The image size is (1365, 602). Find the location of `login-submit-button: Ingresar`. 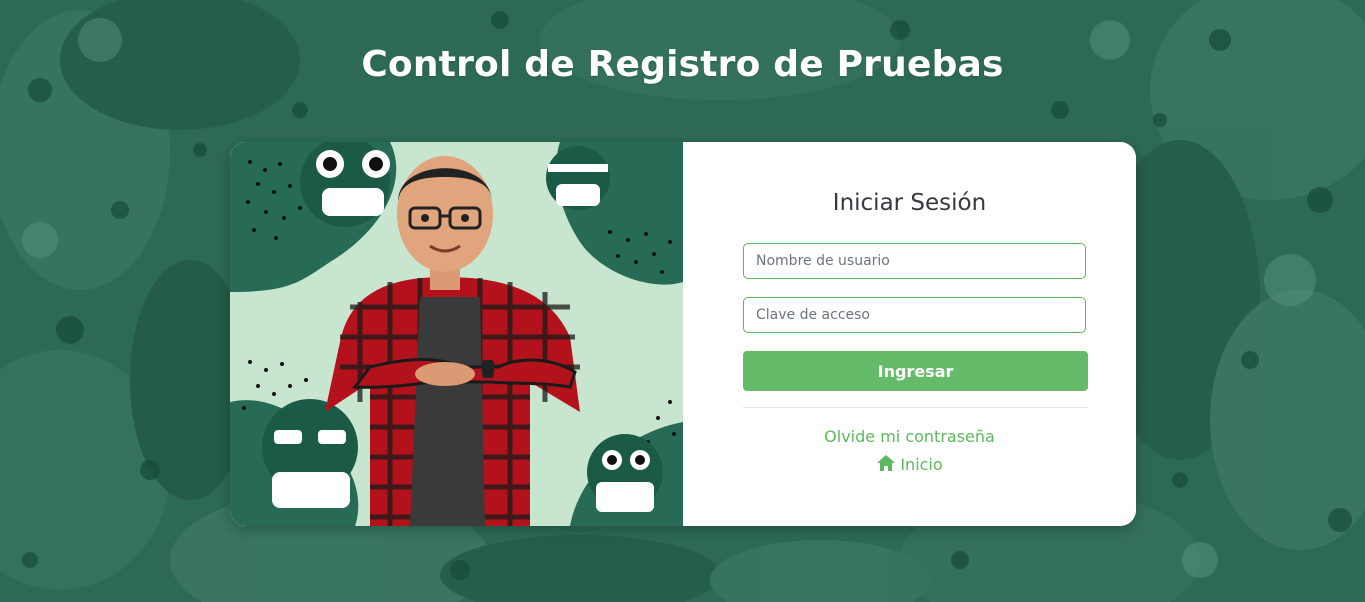

login-submit-button: Ingresar is located at coordinates (915, 371).